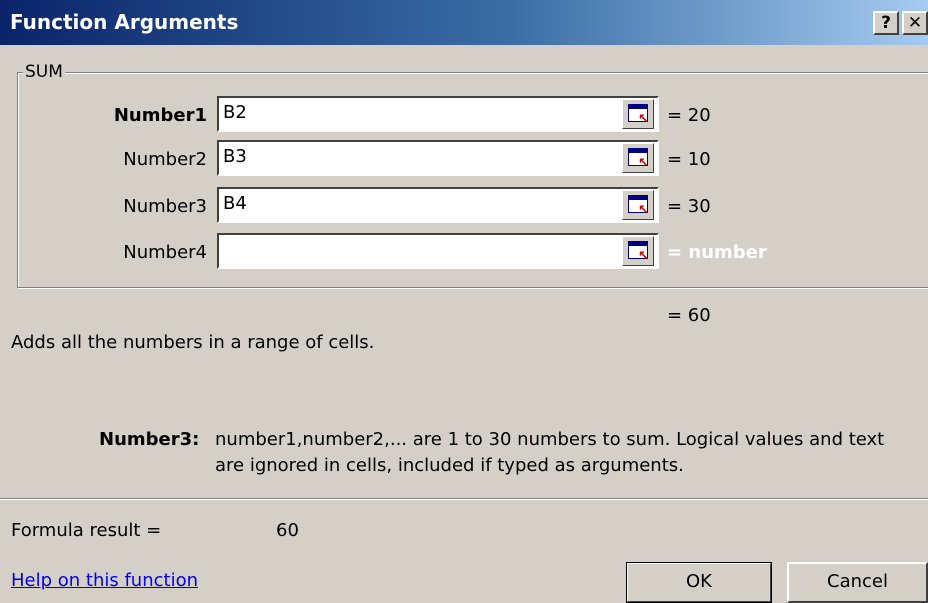 This screenshot has width=928, height=603. Describe the element at coordinates (165, 252) in the screenshot. I see `argument-label-number4: Number4` at that location.